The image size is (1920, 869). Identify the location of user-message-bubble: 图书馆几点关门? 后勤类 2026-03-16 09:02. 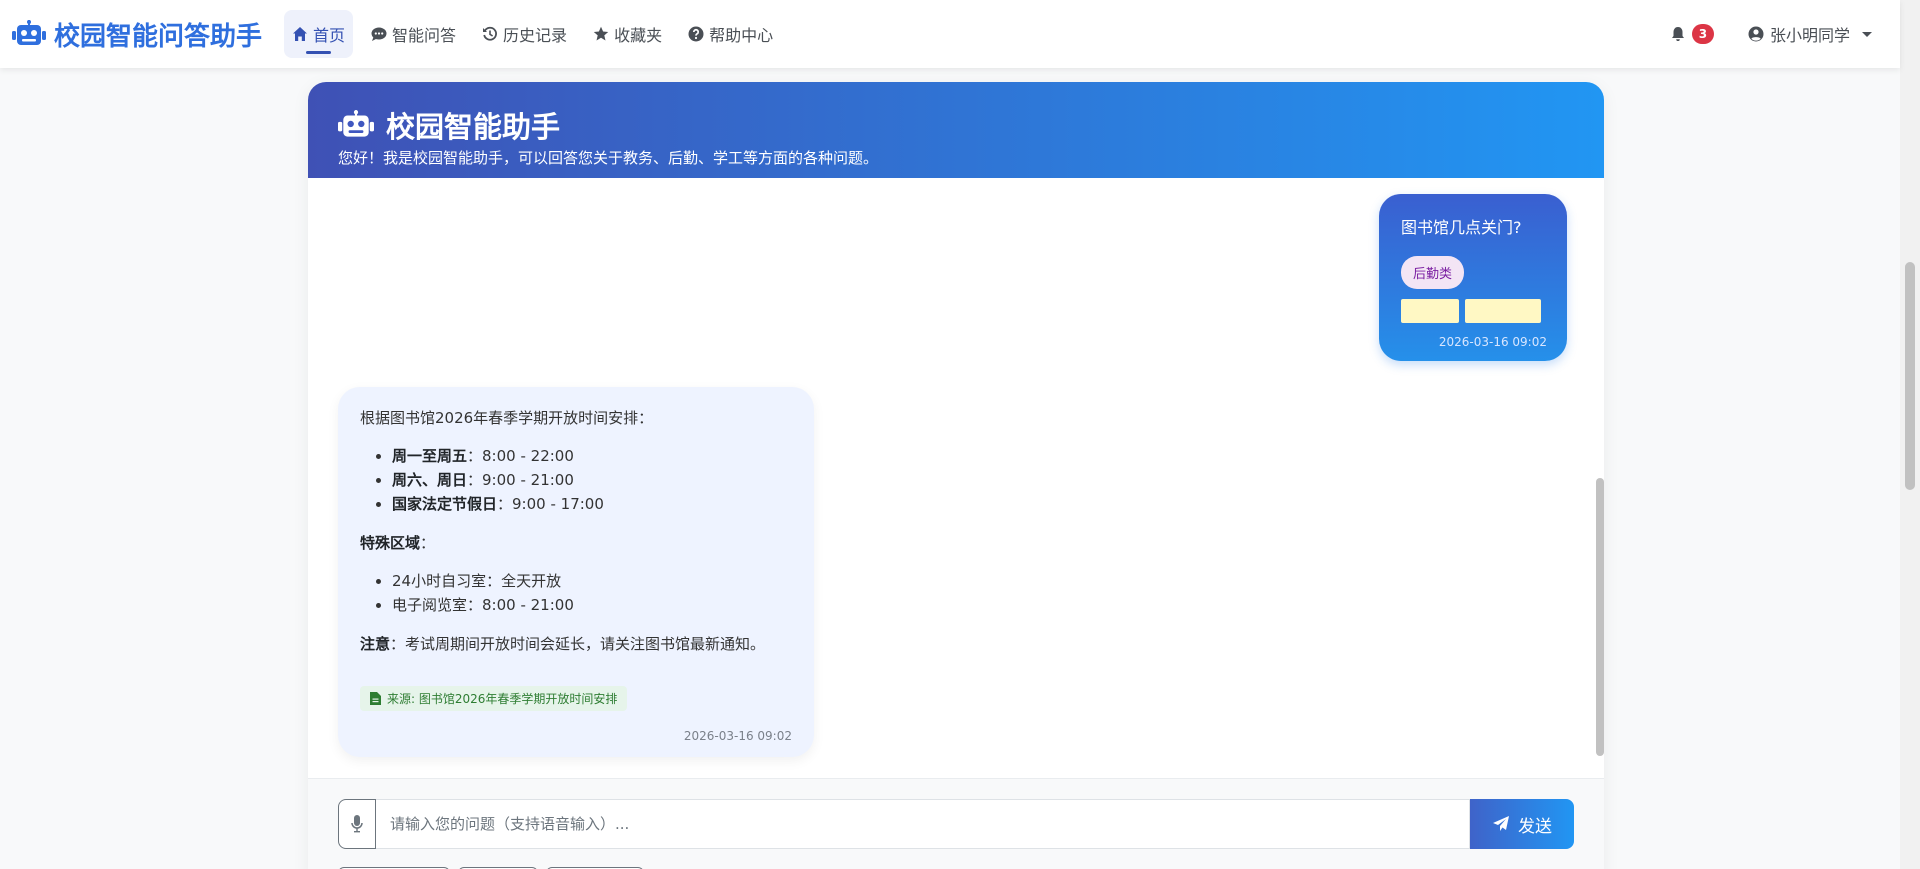
(1473, 277).